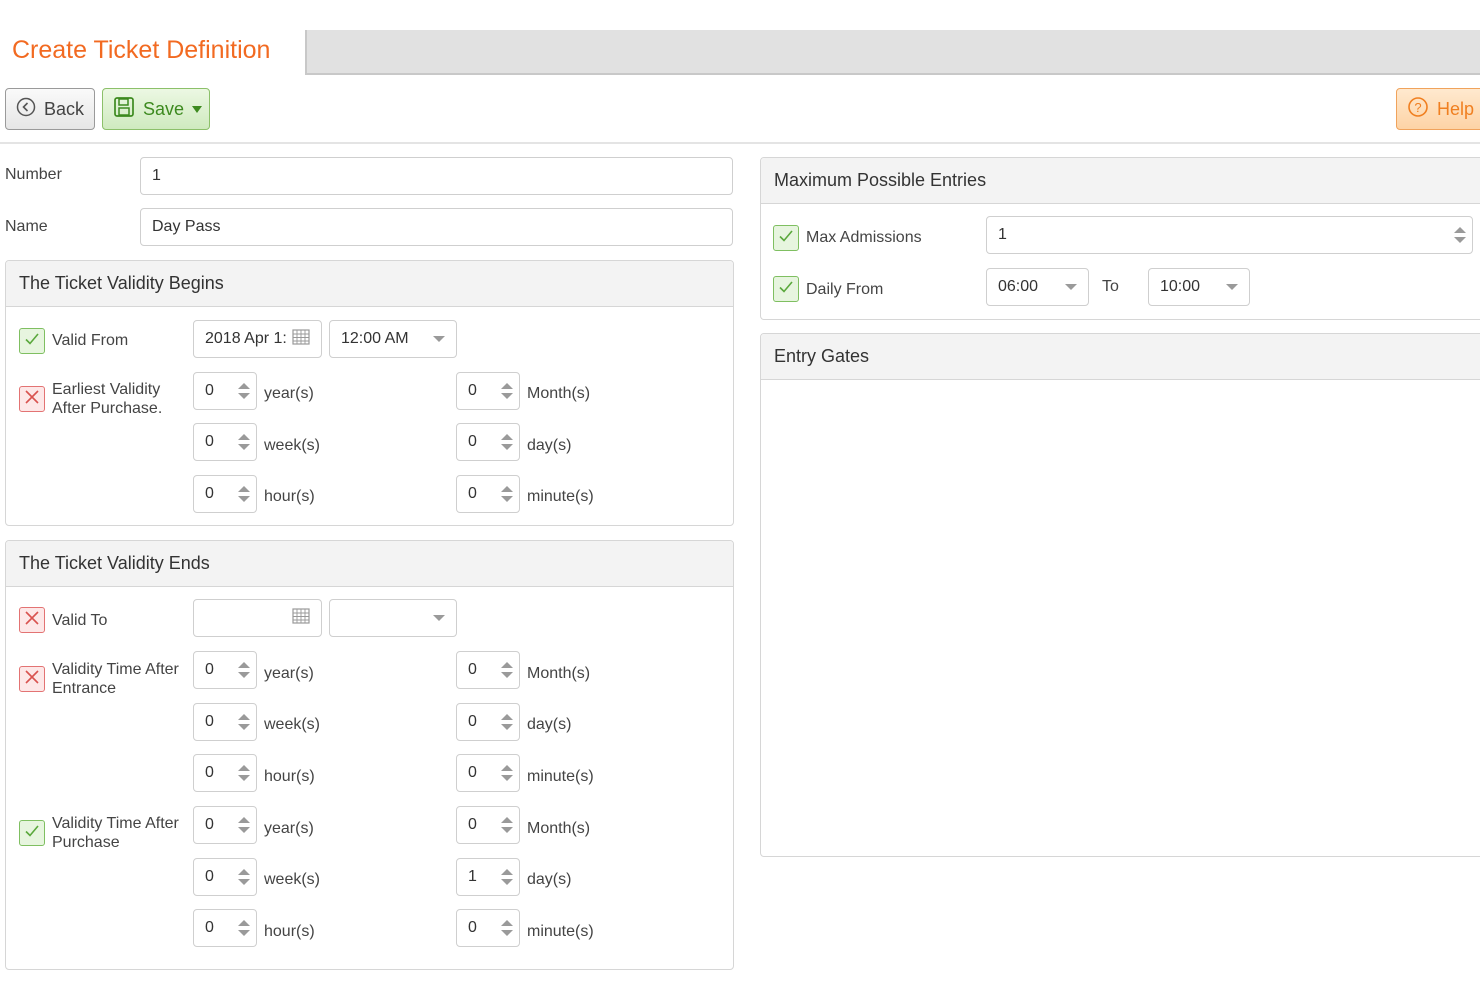 The image size is (1480, 987). I want to click on max-admissions-stepper: 1, so click(1229, 235).